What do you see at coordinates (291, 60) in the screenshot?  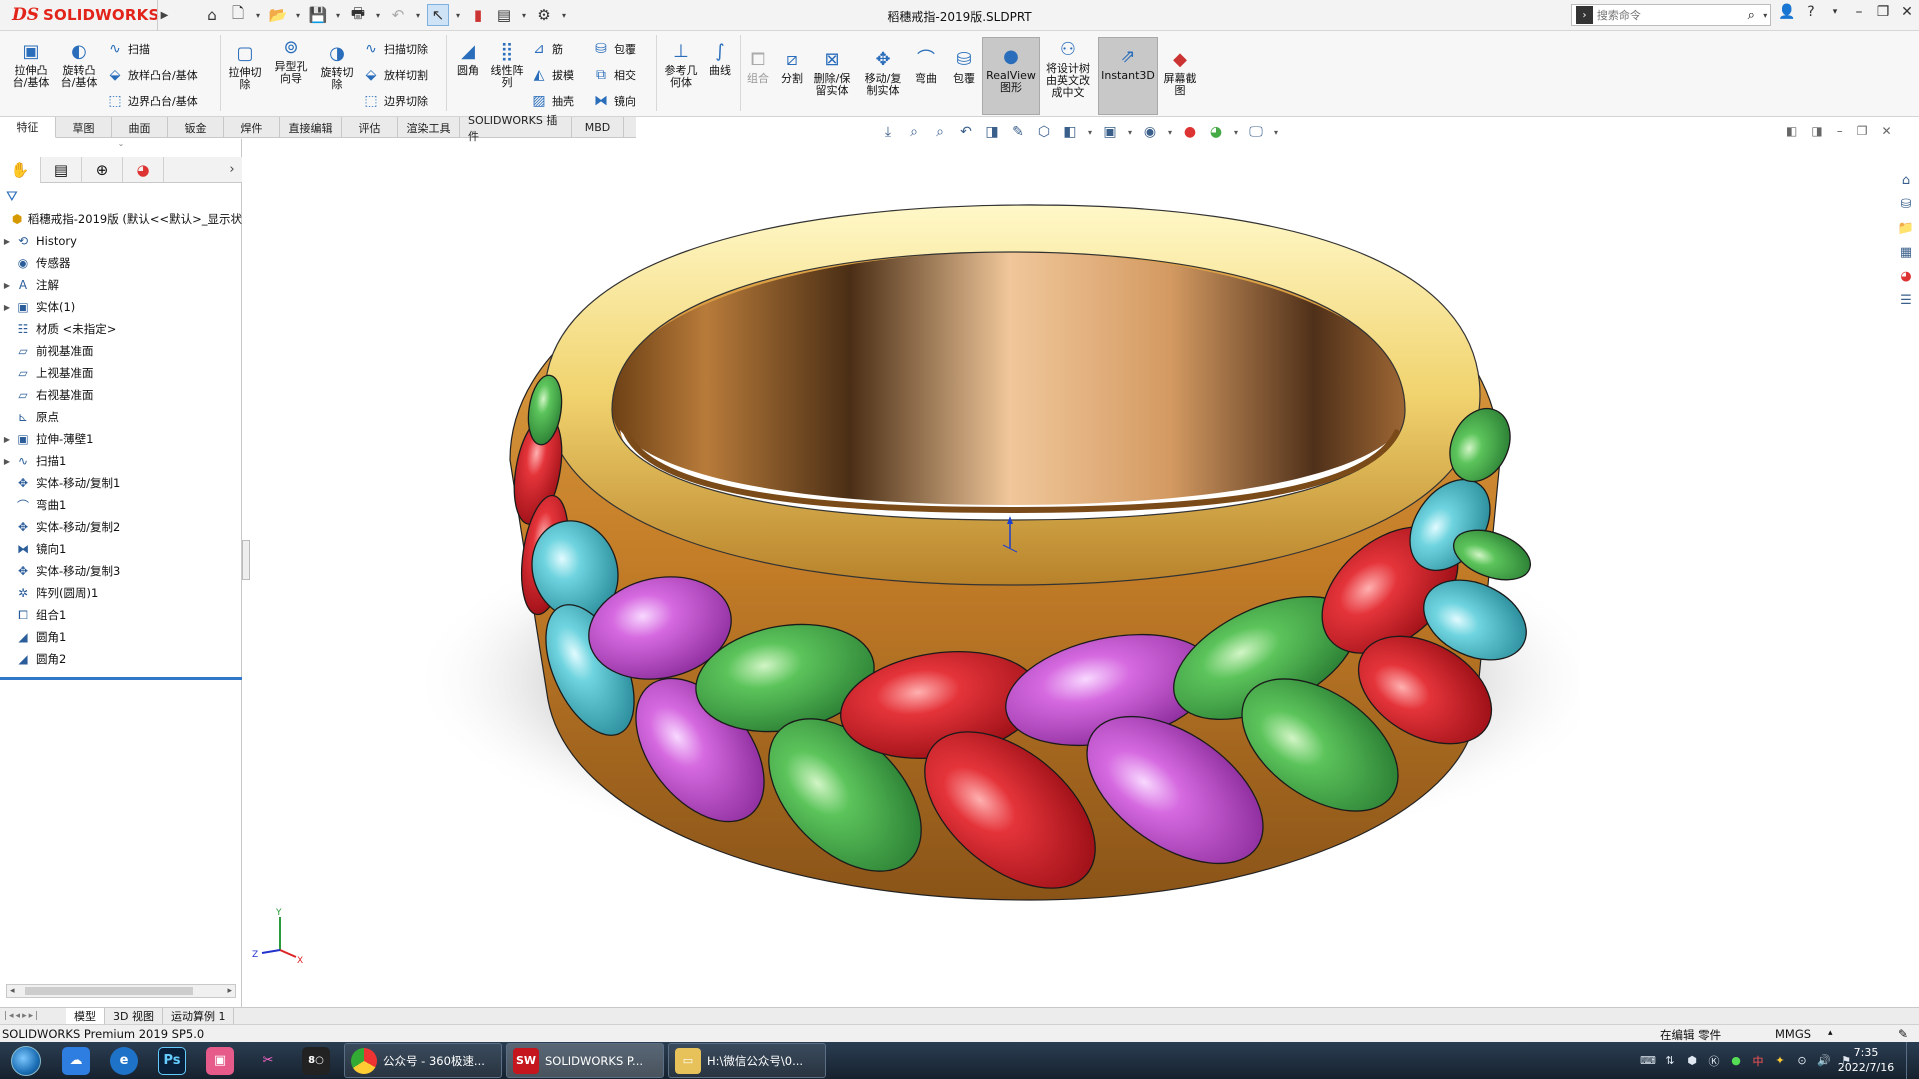 I see `hole-wizard-button: ⊚ 异型孔 向导` at bounding box center [291, 60].